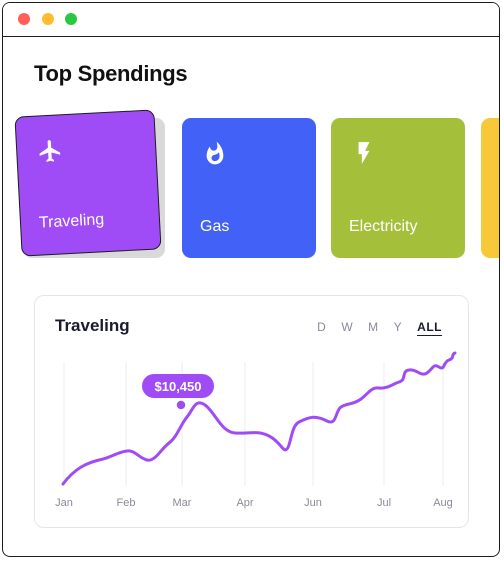 This screenshot has height=562, width=504. What do you see at coordinates (71, 221) in the screenshot?
I see `category-card-label: Traveling` at bounding box center [71, 221].